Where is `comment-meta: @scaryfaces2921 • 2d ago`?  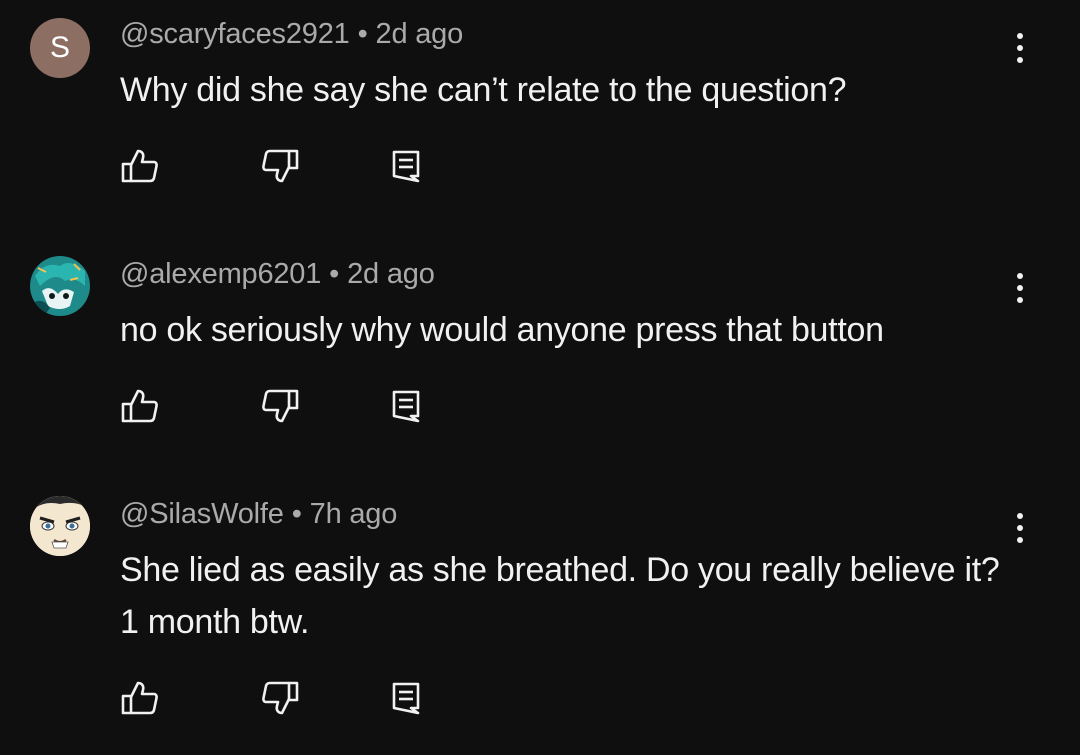
comment-meta: @scaryfaces2921 • 2d ago is located at coordinates (291, 34).